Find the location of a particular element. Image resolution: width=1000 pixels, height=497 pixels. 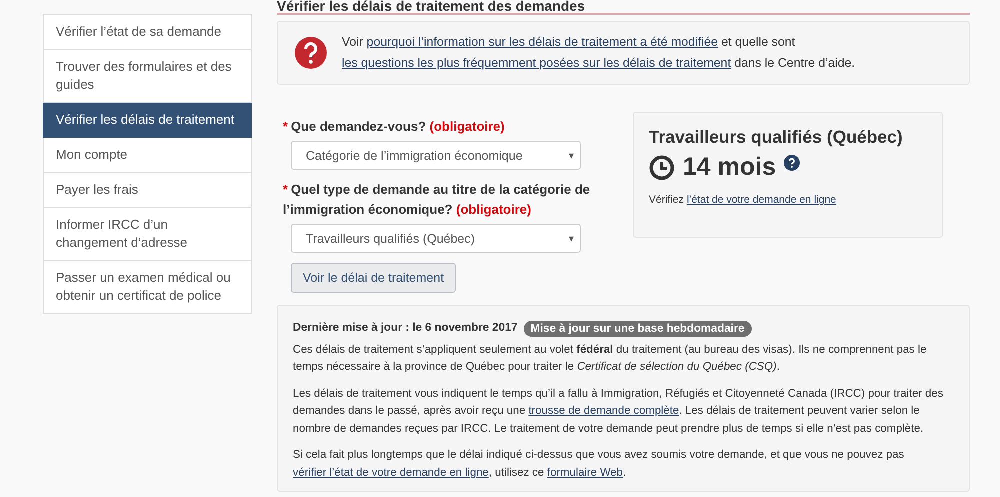

info-paragraph: Si cela fait plus longtemps que le délai indiqué ci-dessus que vous avez soumis votre demande, et que vous ne pouvez pas vérifier l’état de votre demande en ligne, utilisez ce formulaire Web. is located at coordinates (599, 464).